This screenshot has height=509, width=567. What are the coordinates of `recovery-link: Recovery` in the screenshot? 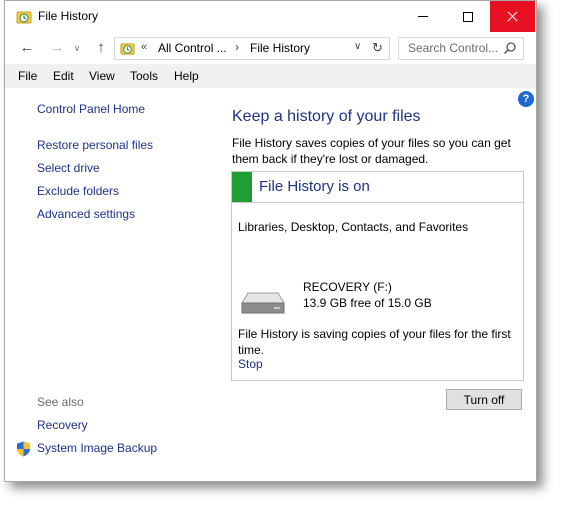 It's located at (62, 425).